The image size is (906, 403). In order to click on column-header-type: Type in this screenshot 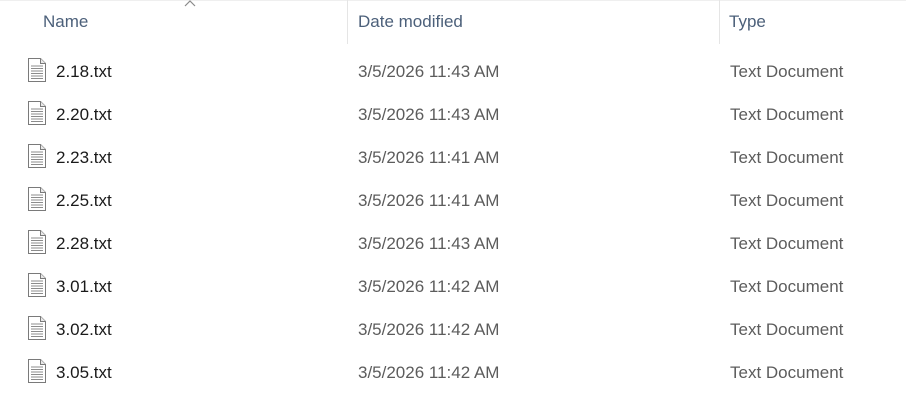, I will do `click(812, 22)`.